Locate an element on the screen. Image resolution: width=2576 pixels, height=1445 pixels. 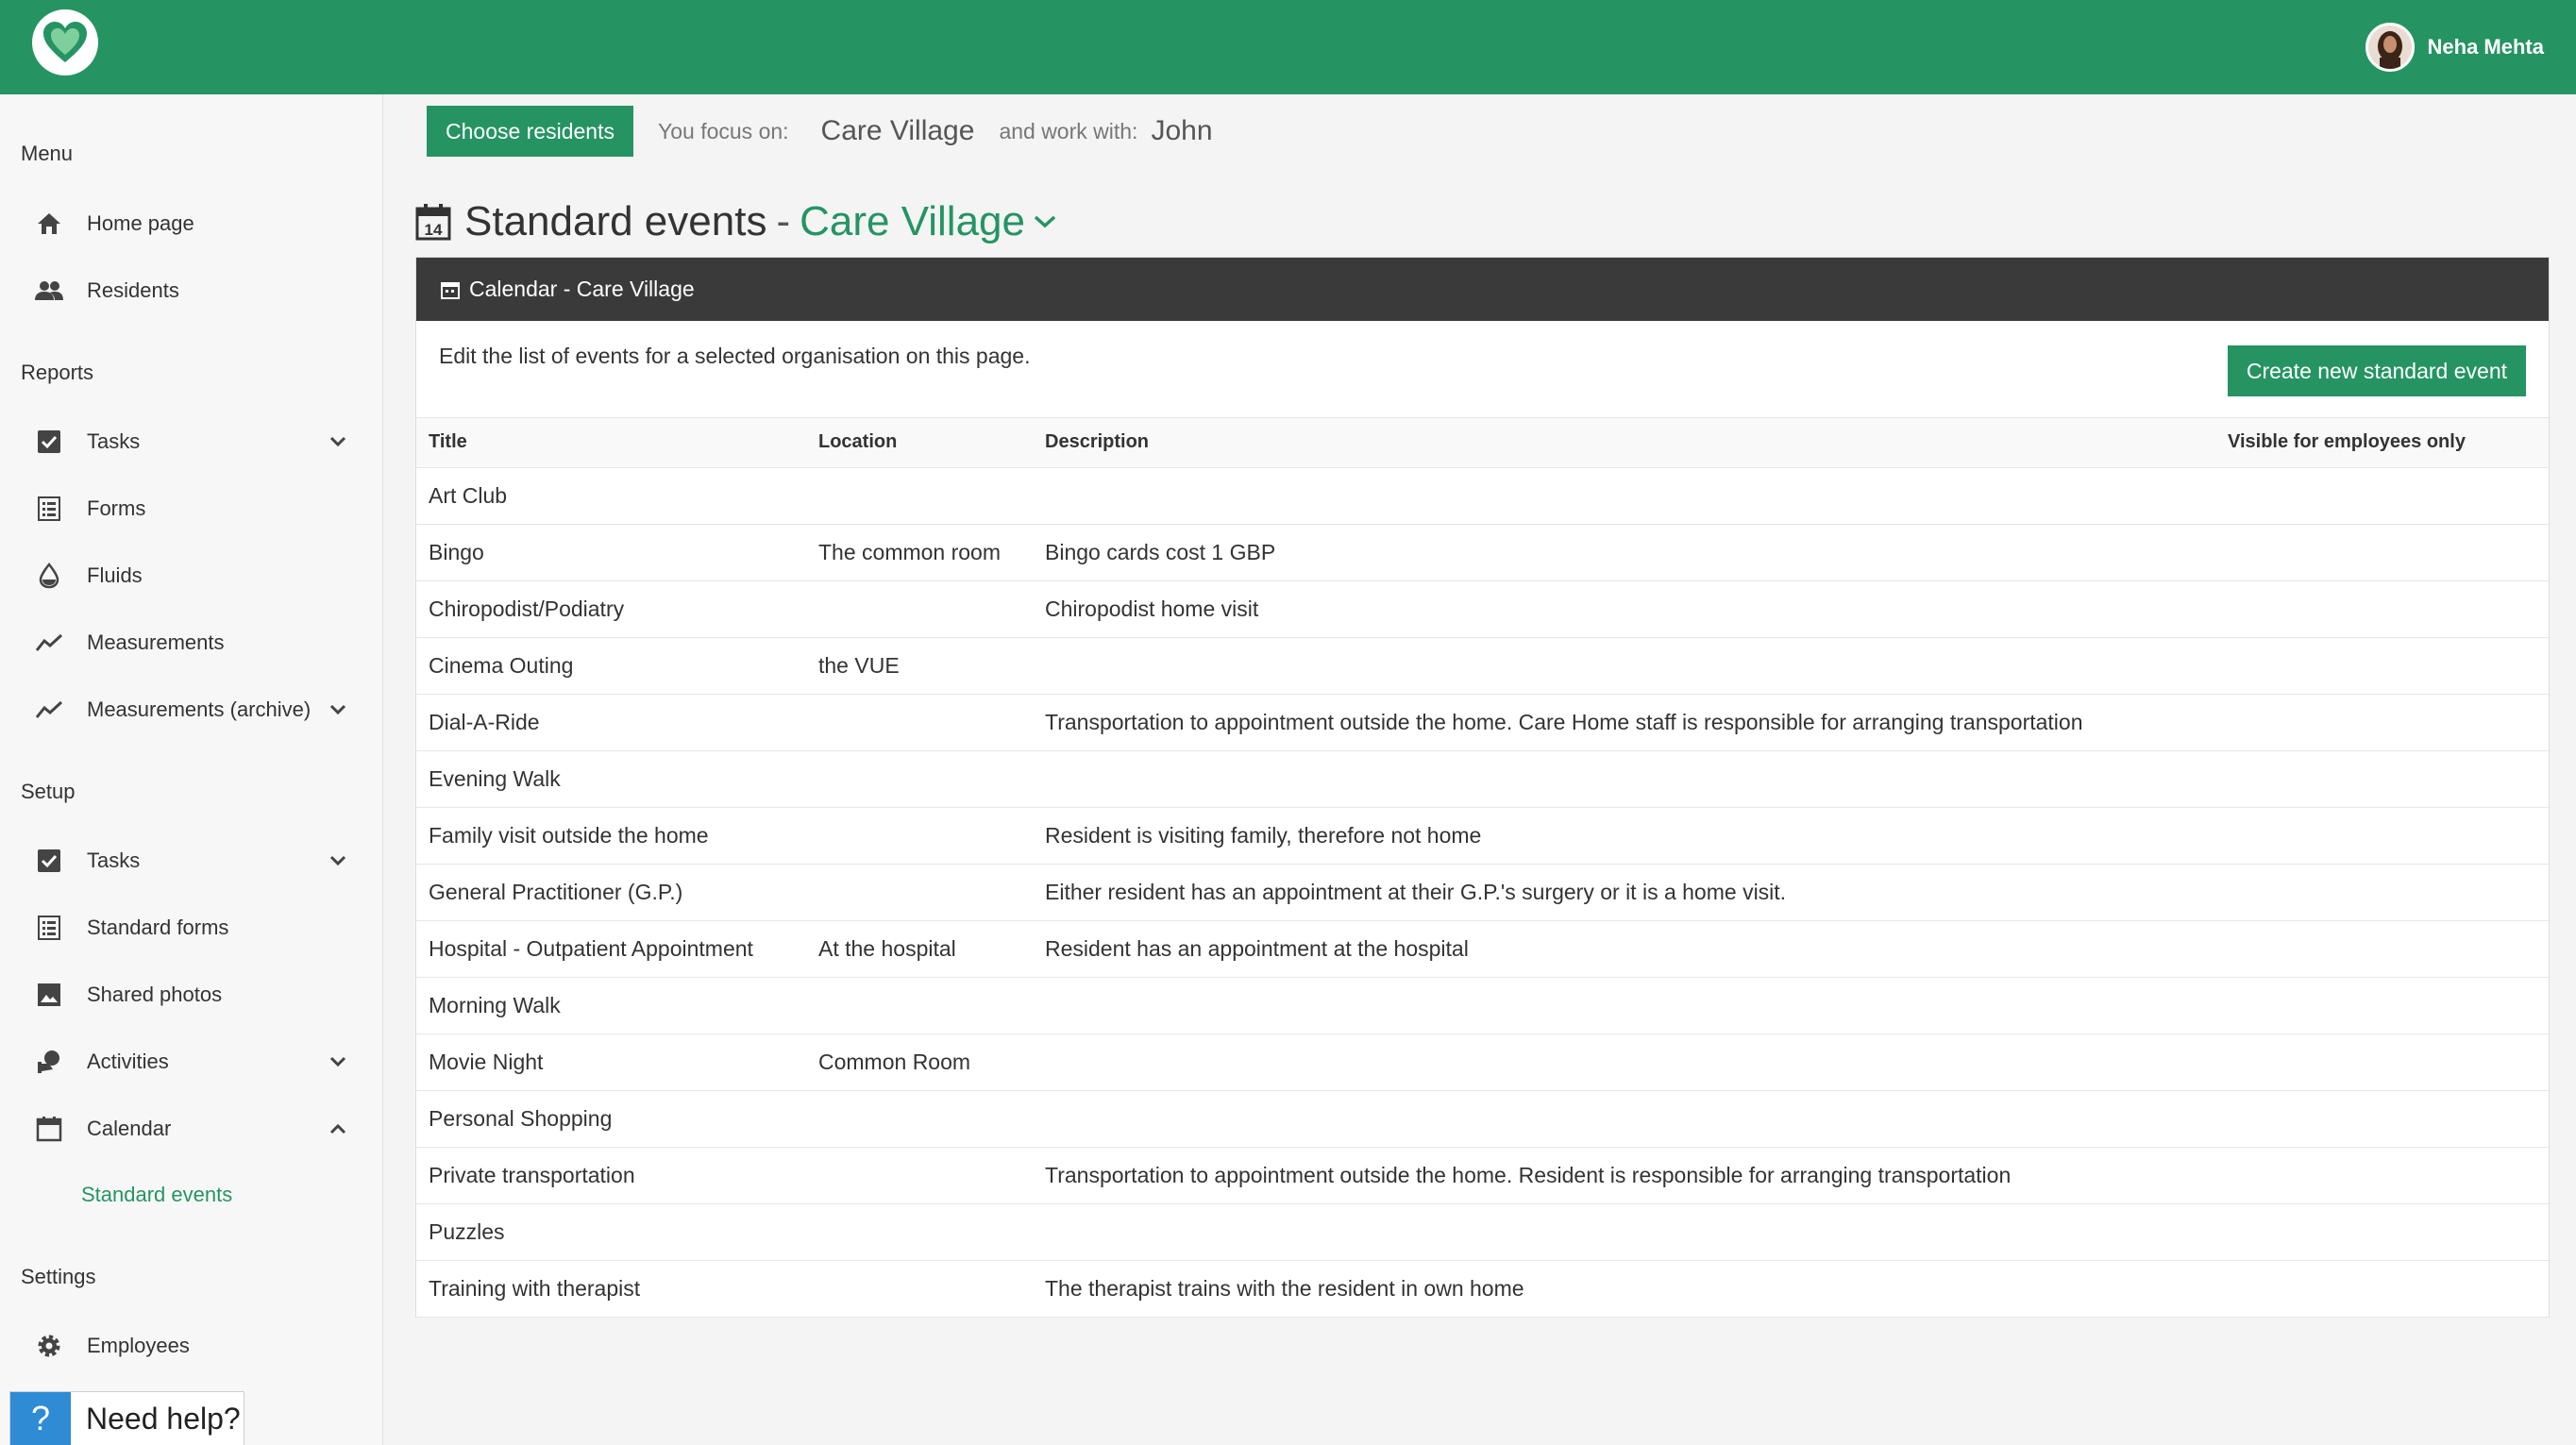
sidebar-item-employees: Employees is located at coordinates (186, 1345).